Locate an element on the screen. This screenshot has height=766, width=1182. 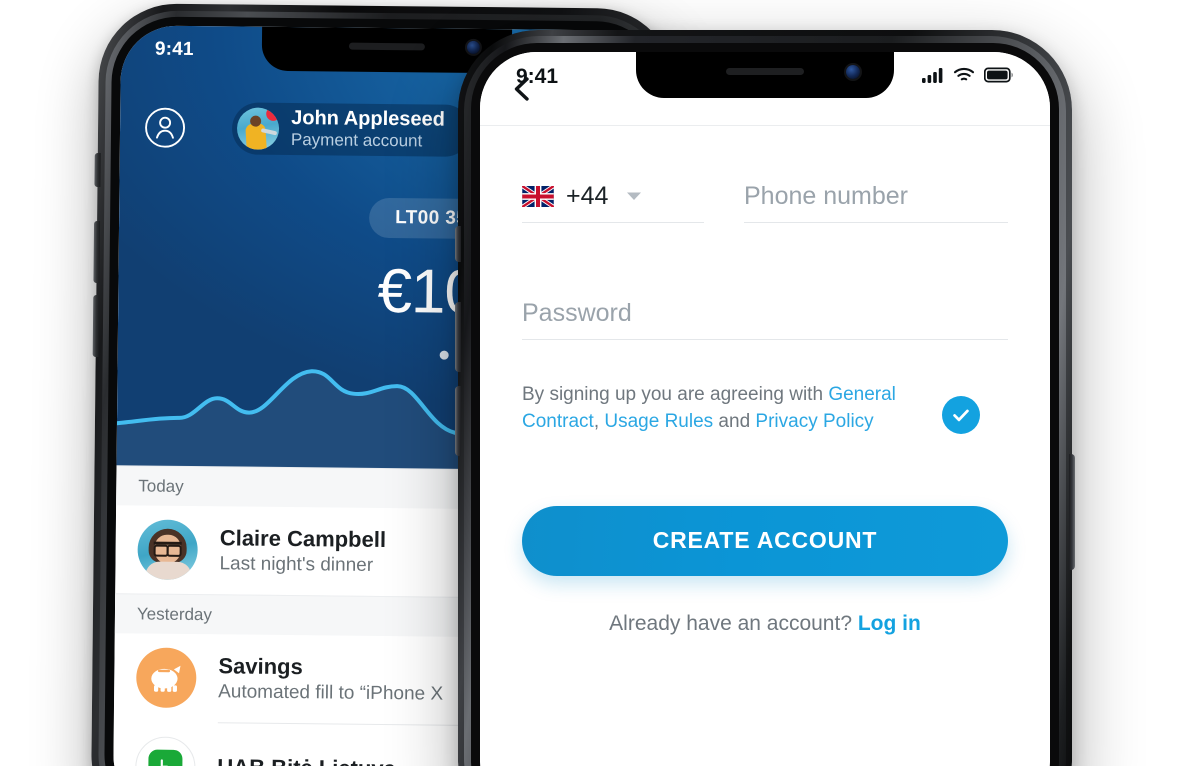
wifi-icon is located at coordinates (964, 77).